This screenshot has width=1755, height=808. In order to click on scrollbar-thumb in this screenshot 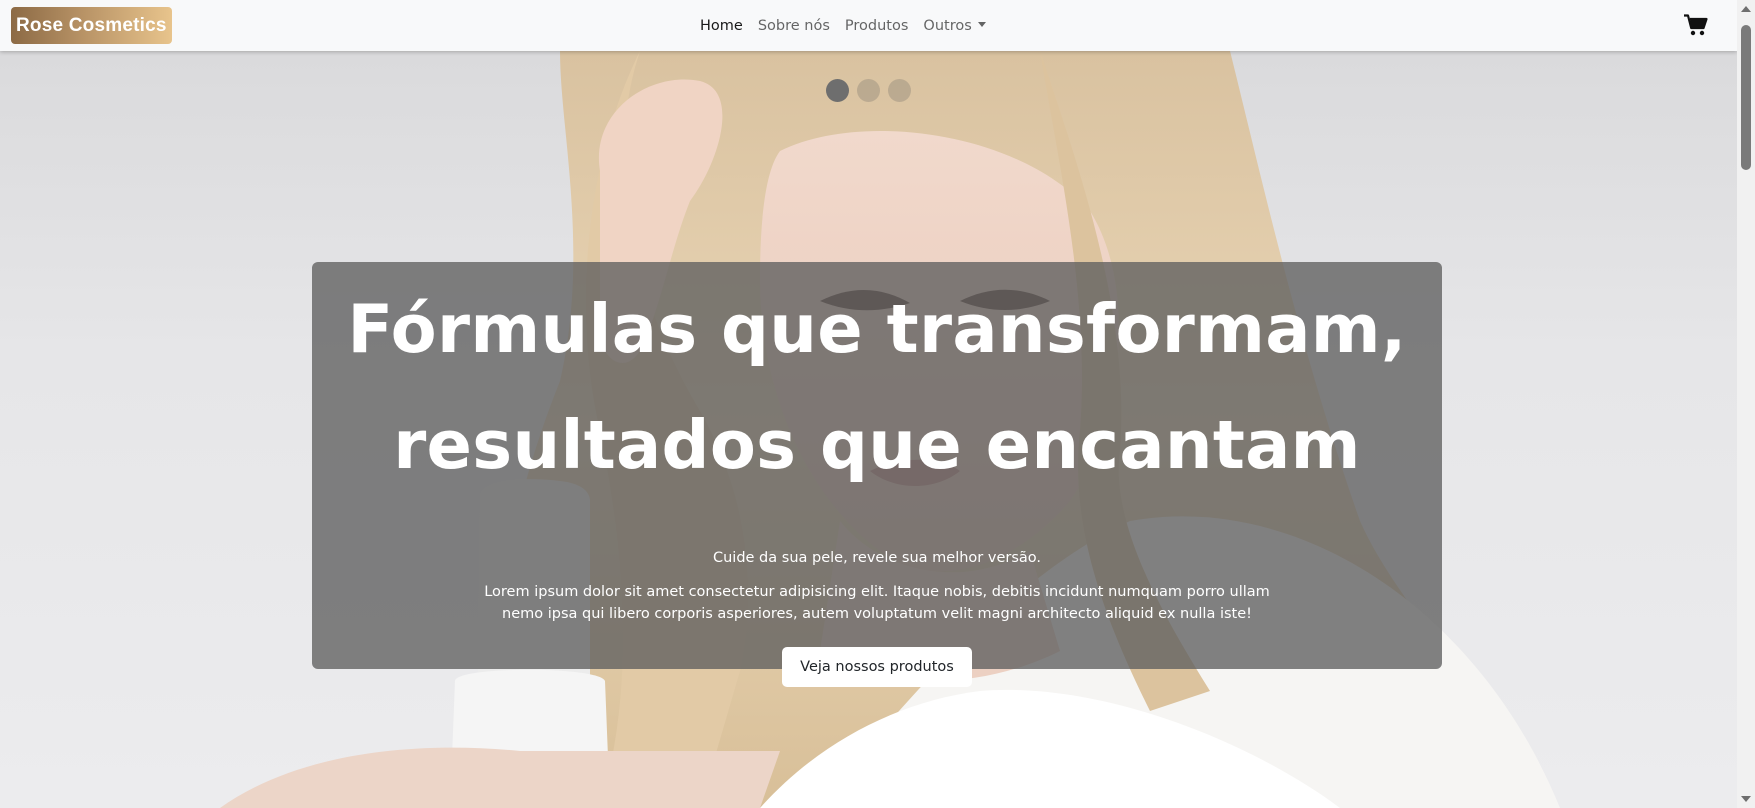, I will do `click(1746, 97)`.